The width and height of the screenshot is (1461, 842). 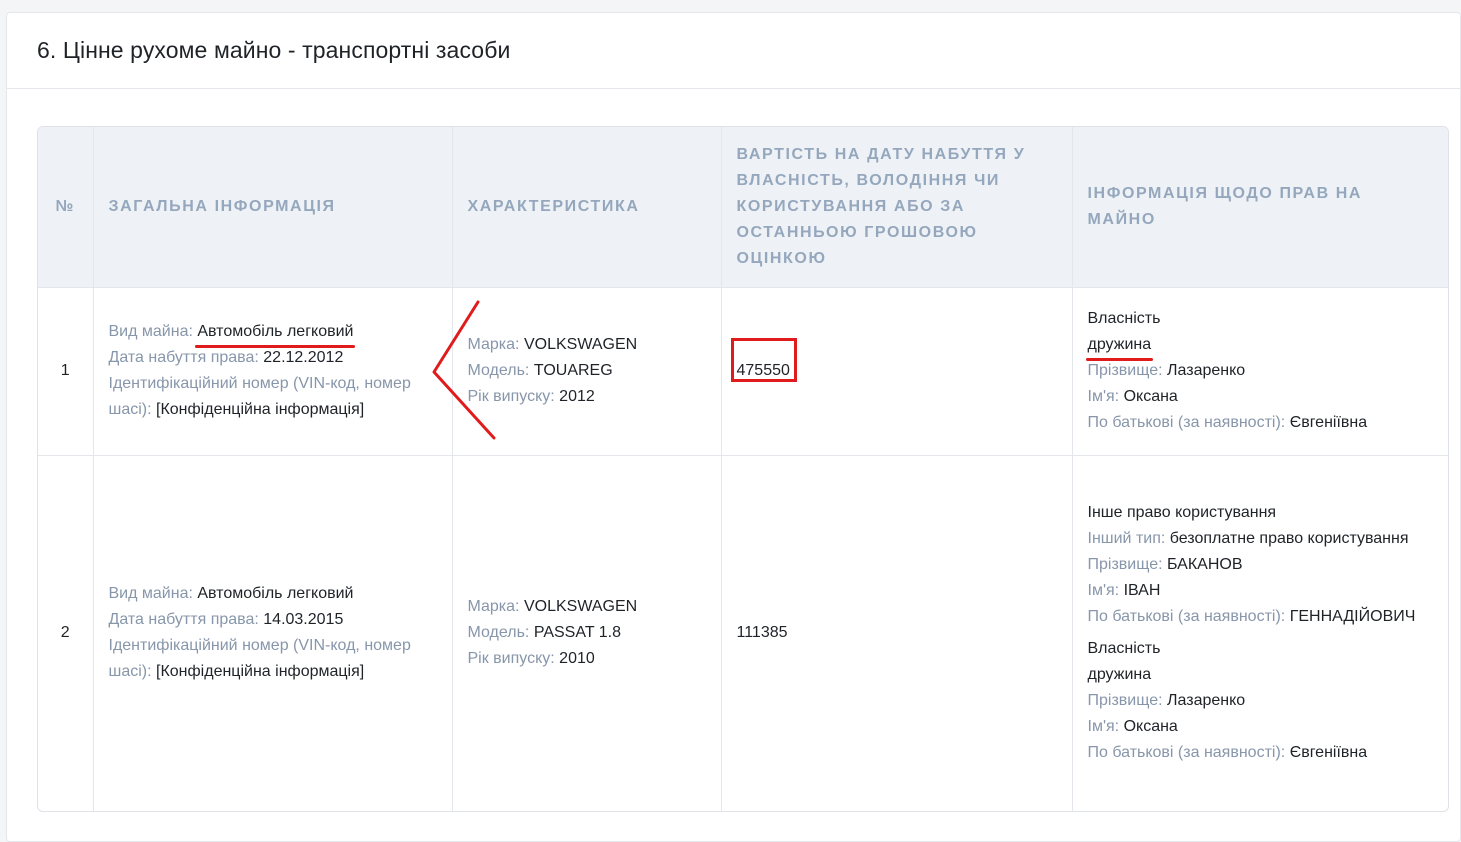 What do you see at coordinates (1205, 565) in the screenshot?
I see `surname-value: БАКАНОВ` at bounding box center [1205, 565].